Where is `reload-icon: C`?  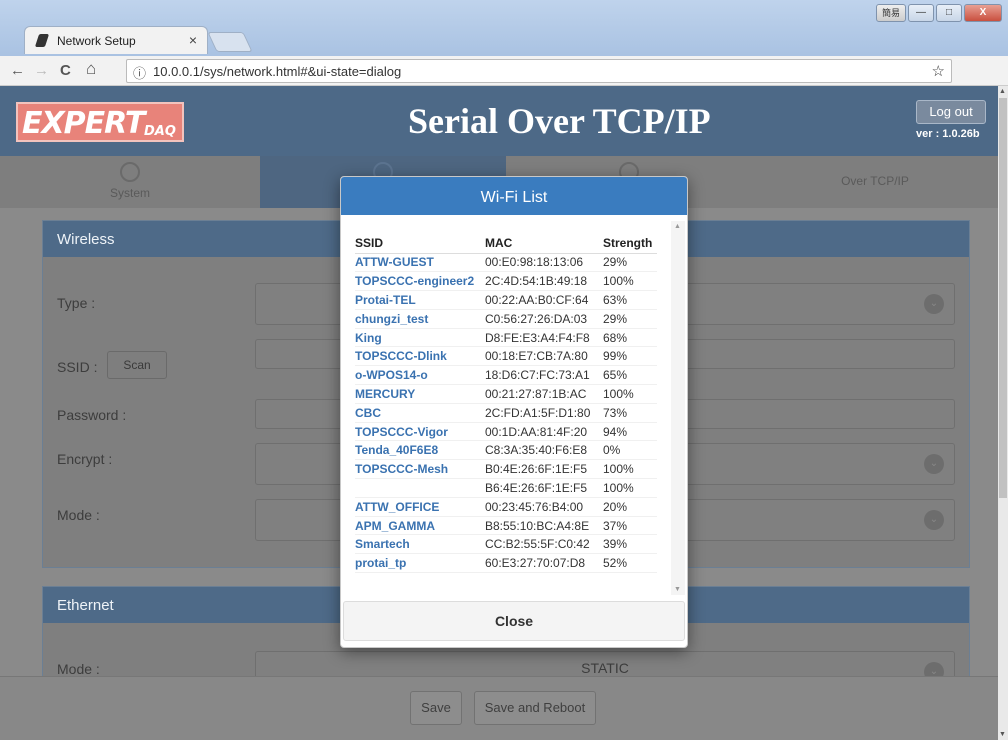
reload-icon: C is located at coordinates (65, 70).